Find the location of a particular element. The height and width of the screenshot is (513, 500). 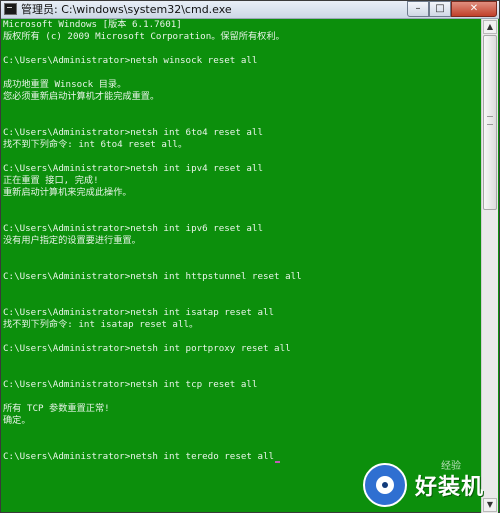

scroll-thumb is located at coordinates (490, 122).